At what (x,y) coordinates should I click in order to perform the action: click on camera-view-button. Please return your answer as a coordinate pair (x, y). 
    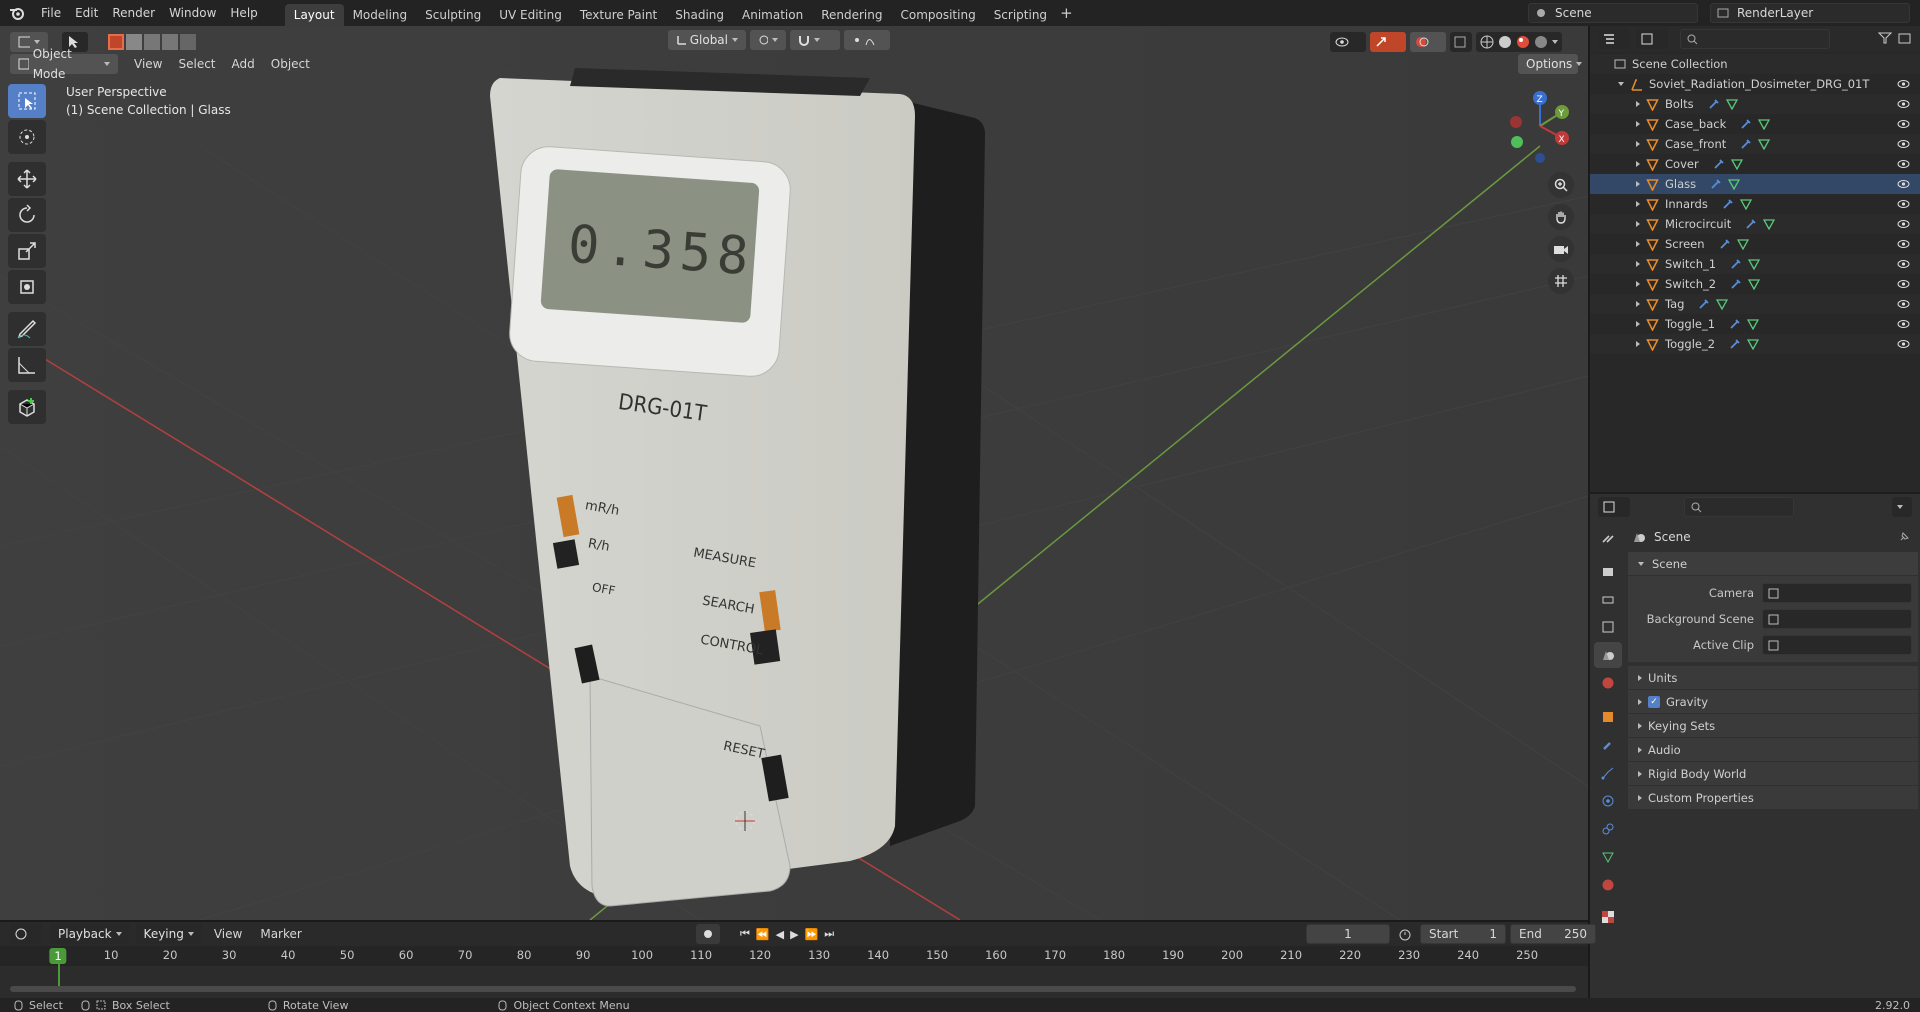
    Looking at the image, I should click on (1561, 249).